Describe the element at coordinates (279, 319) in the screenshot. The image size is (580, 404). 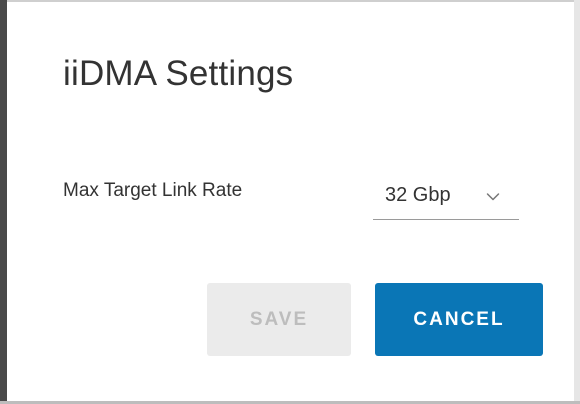
I see `save-button: SAVE` at that location.